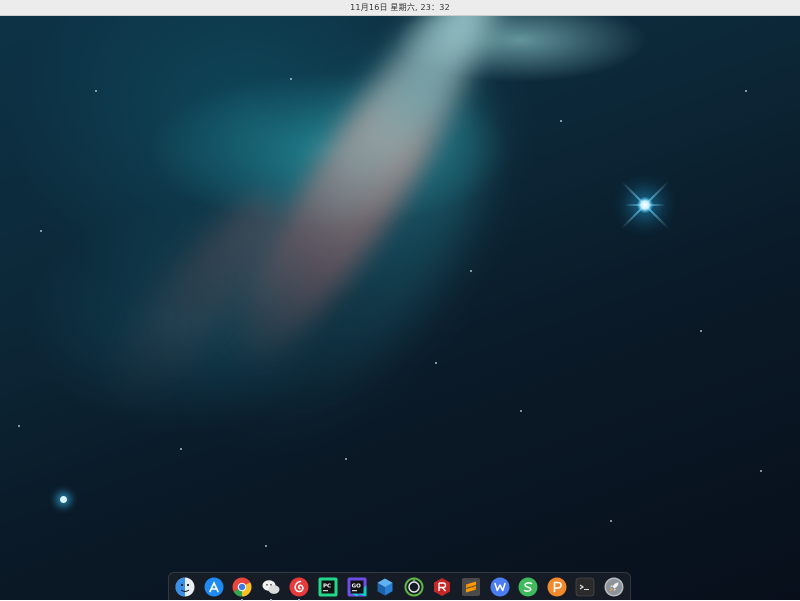 The image size is (800, 601). Describe the element at coordinates (645, 205) in the screenshot. I see `bright-star` at that location.